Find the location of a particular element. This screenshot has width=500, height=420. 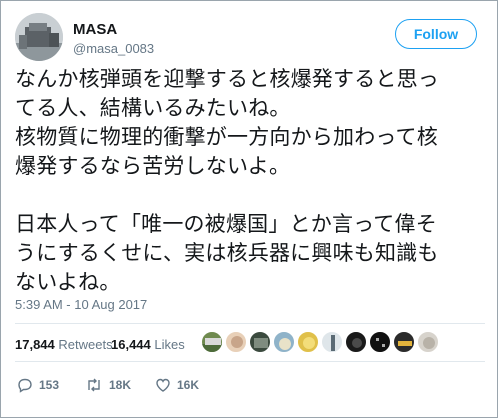

like-count: 16K is located at coordinates (188, 385).